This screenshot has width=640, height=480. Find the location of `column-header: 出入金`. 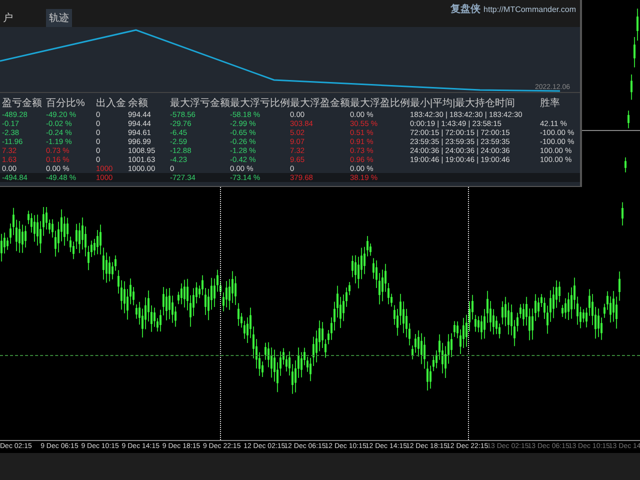

column-header: 出入金 is located at coordinates (111, 103).